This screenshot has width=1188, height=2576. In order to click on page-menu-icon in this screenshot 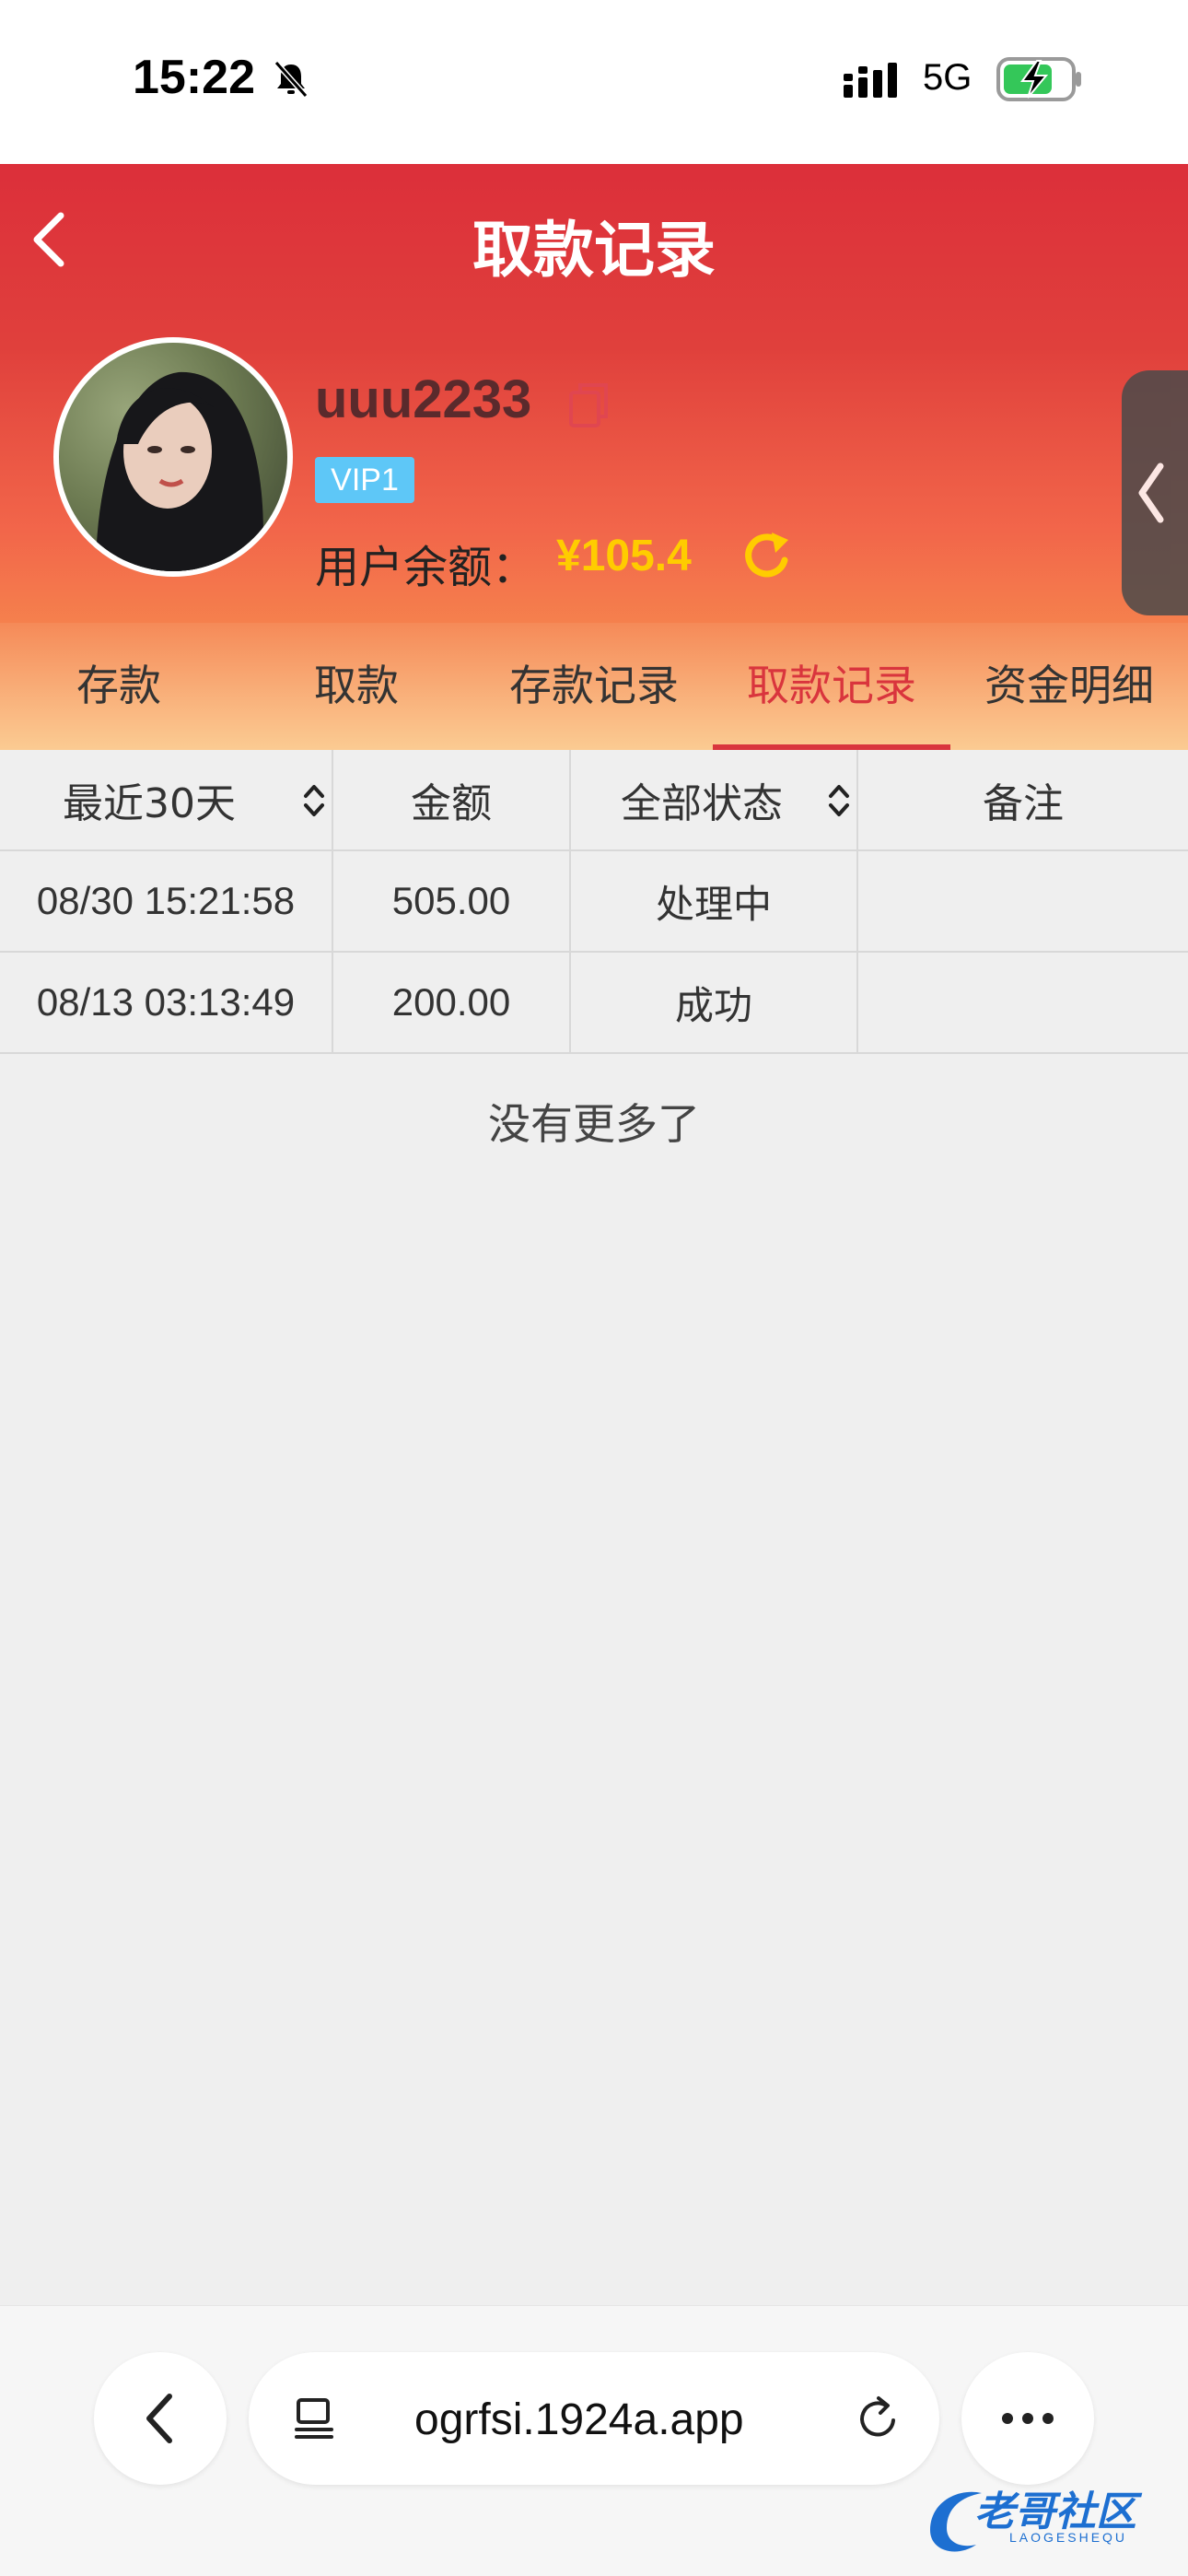, I will do `click(315, 2418)`.